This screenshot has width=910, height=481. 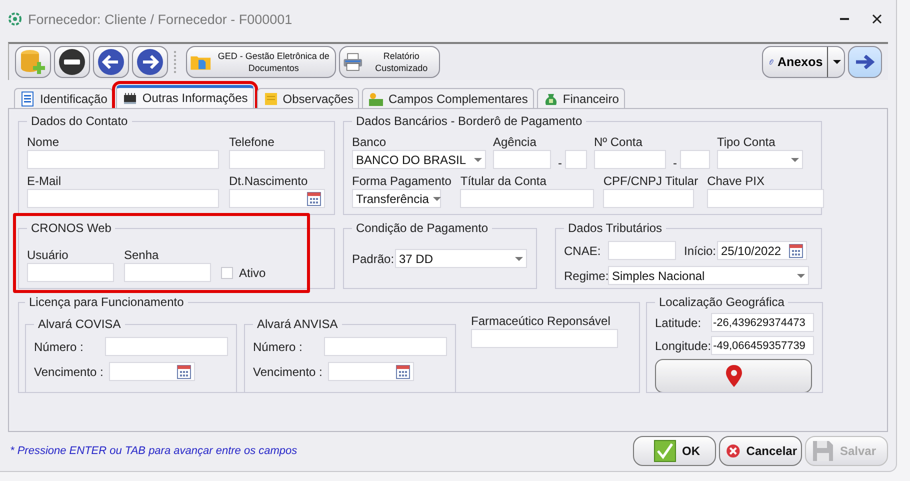 What do you see at coordinates (33, 62) in the screenshot?
I see `database-add-icon` at bounding box center [33, 62].